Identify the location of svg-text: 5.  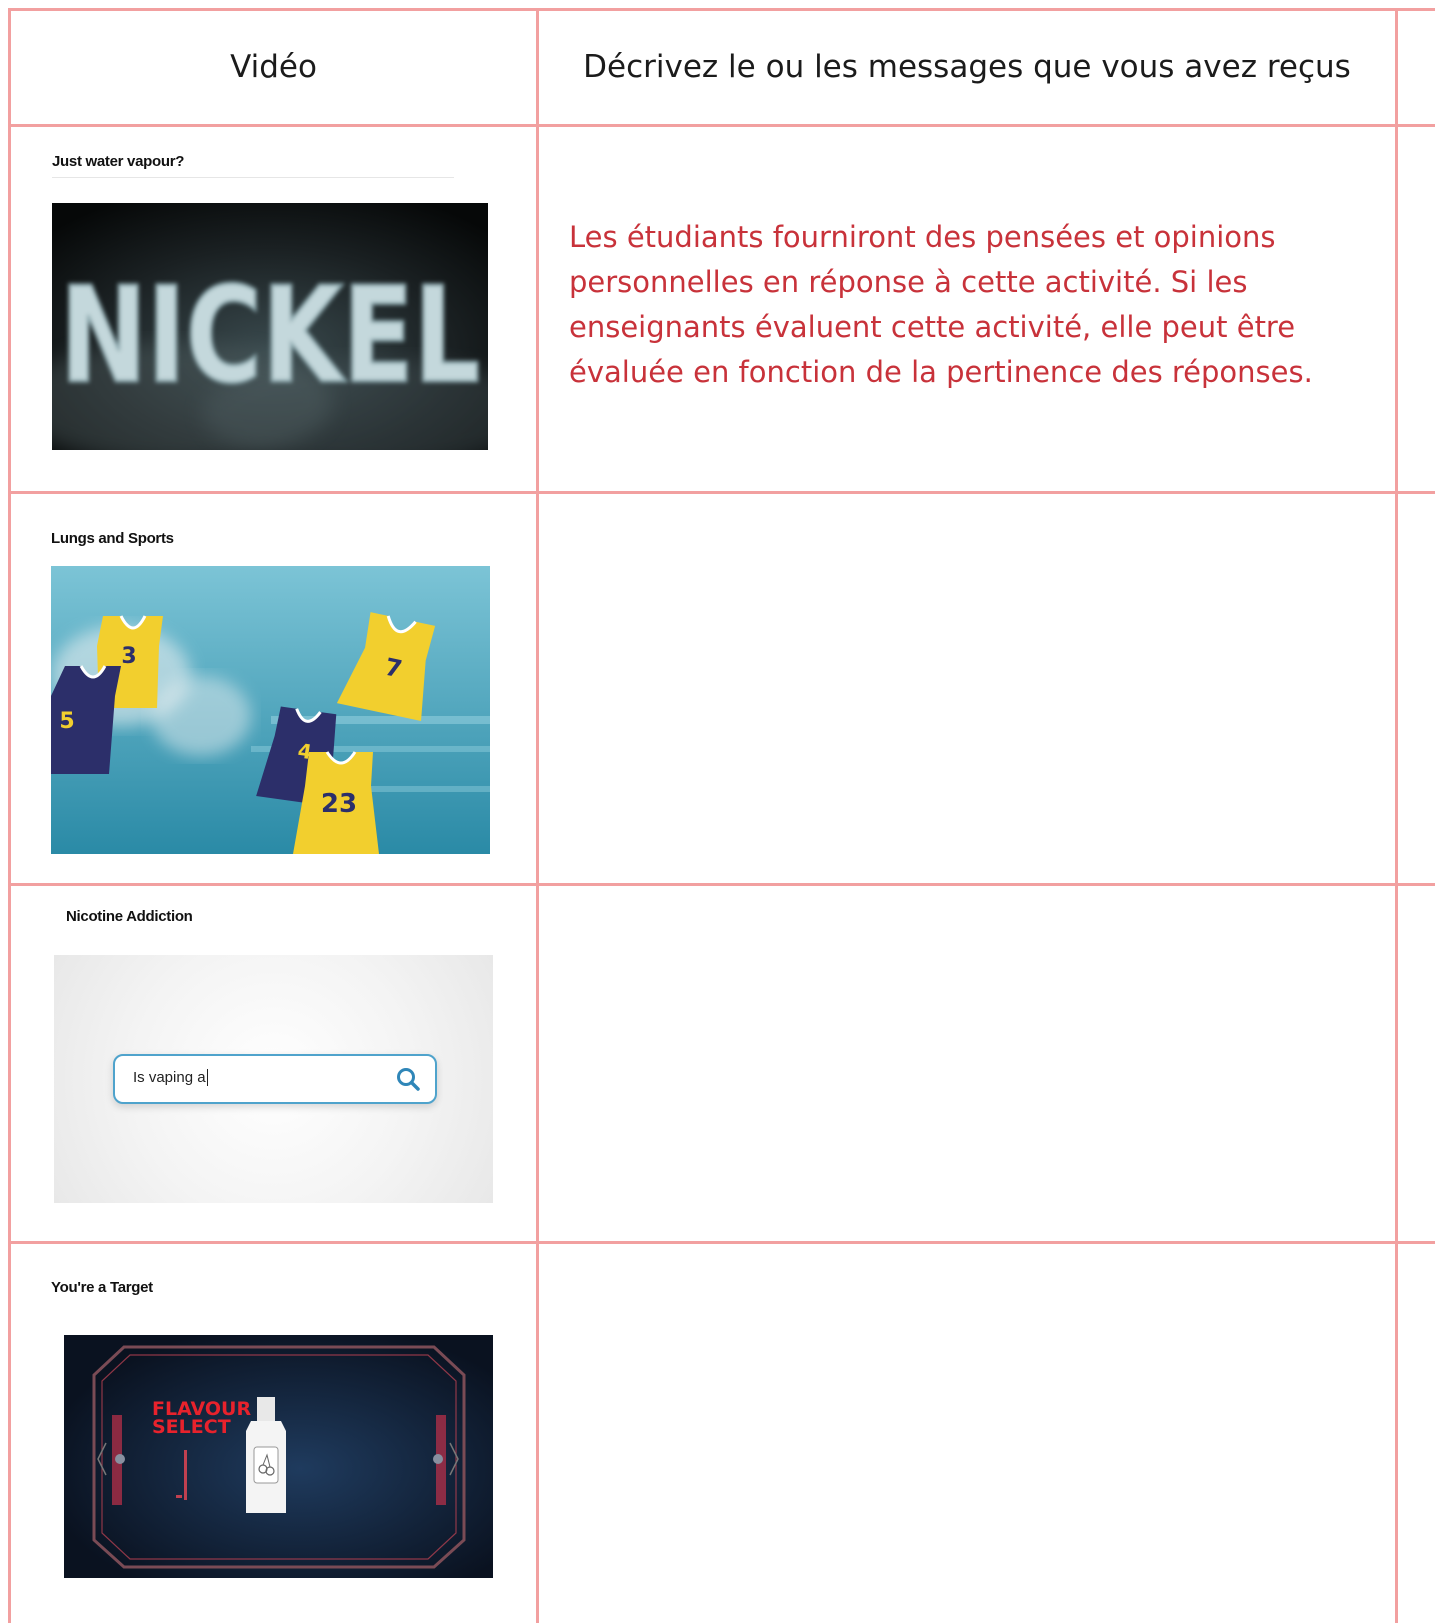
(66, 721).